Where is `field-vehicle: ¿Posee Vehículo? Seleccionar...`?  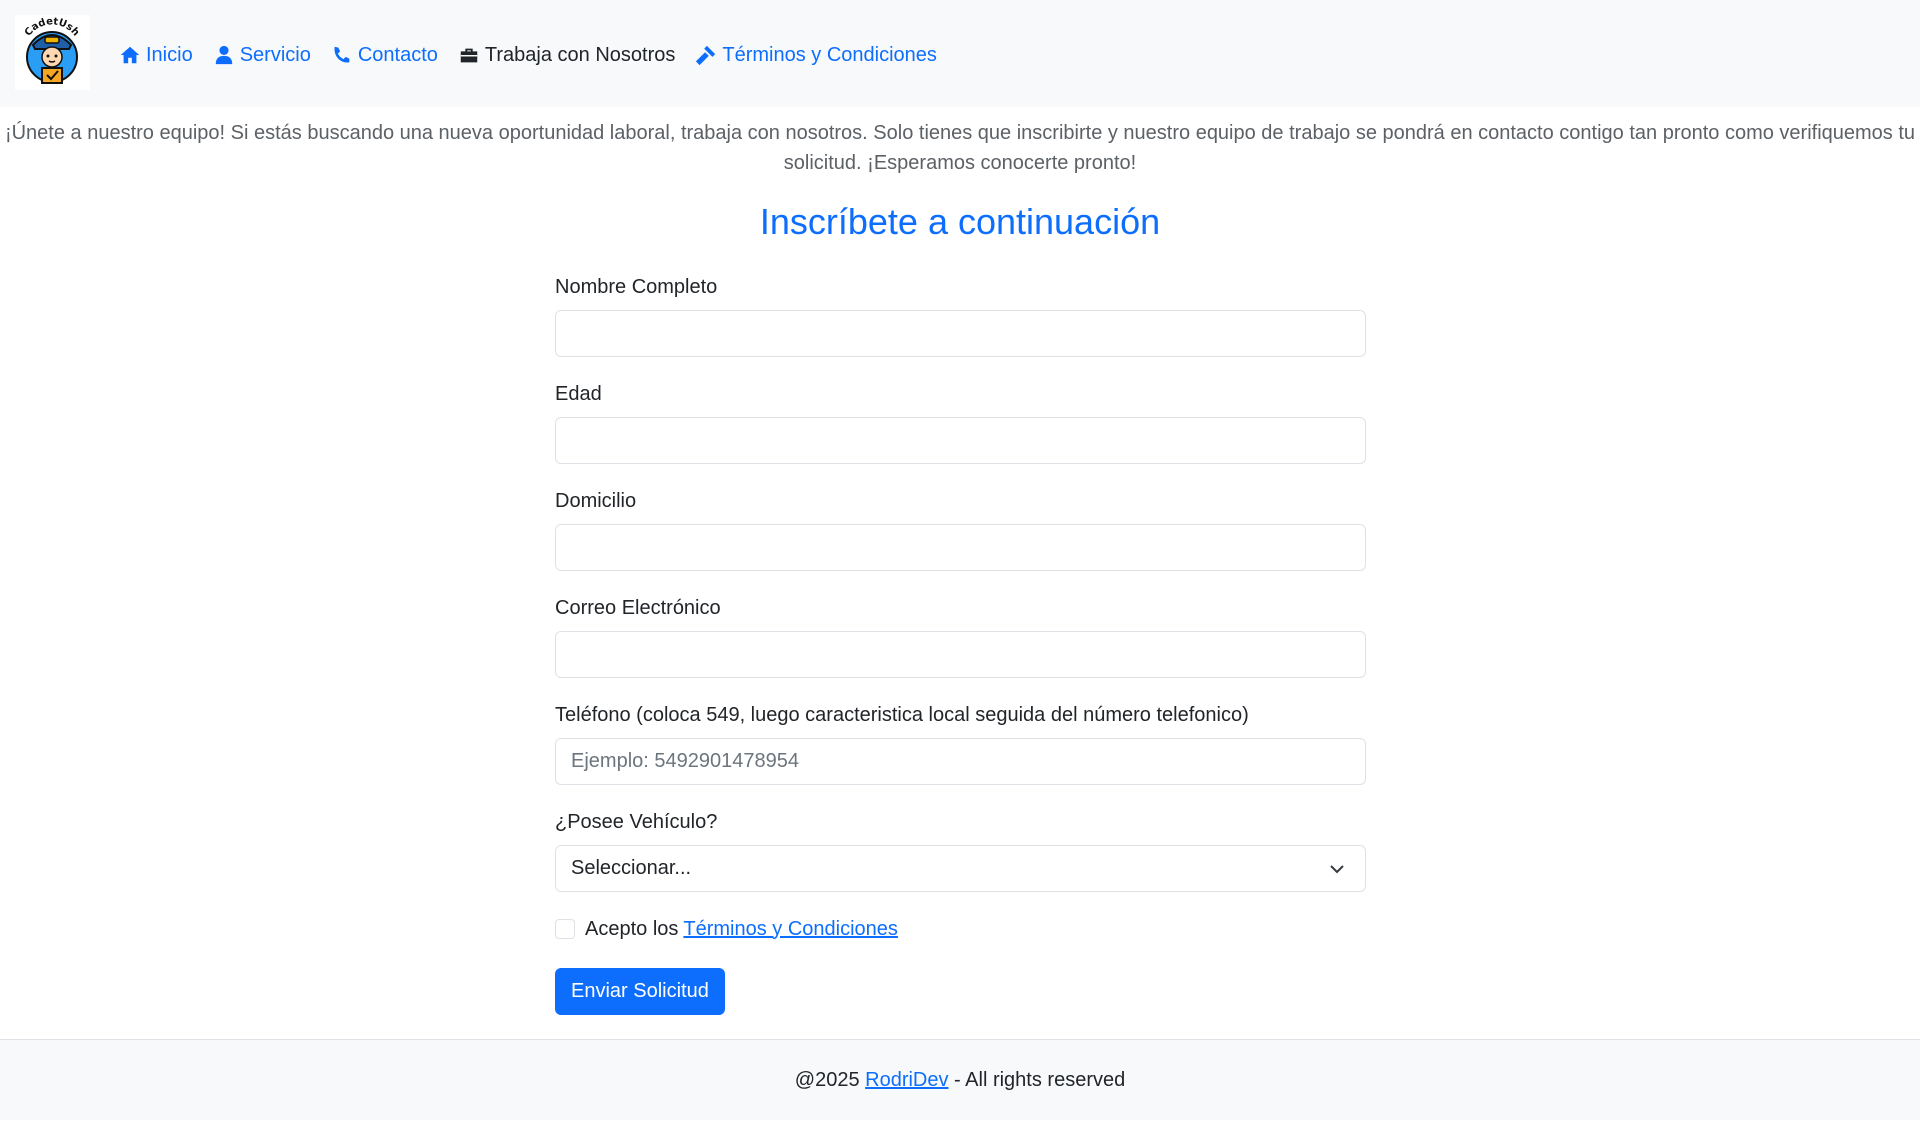
field-vehicle: ¿Posee Vehículo? Seleccionar... is located at coordinates (960, 860).